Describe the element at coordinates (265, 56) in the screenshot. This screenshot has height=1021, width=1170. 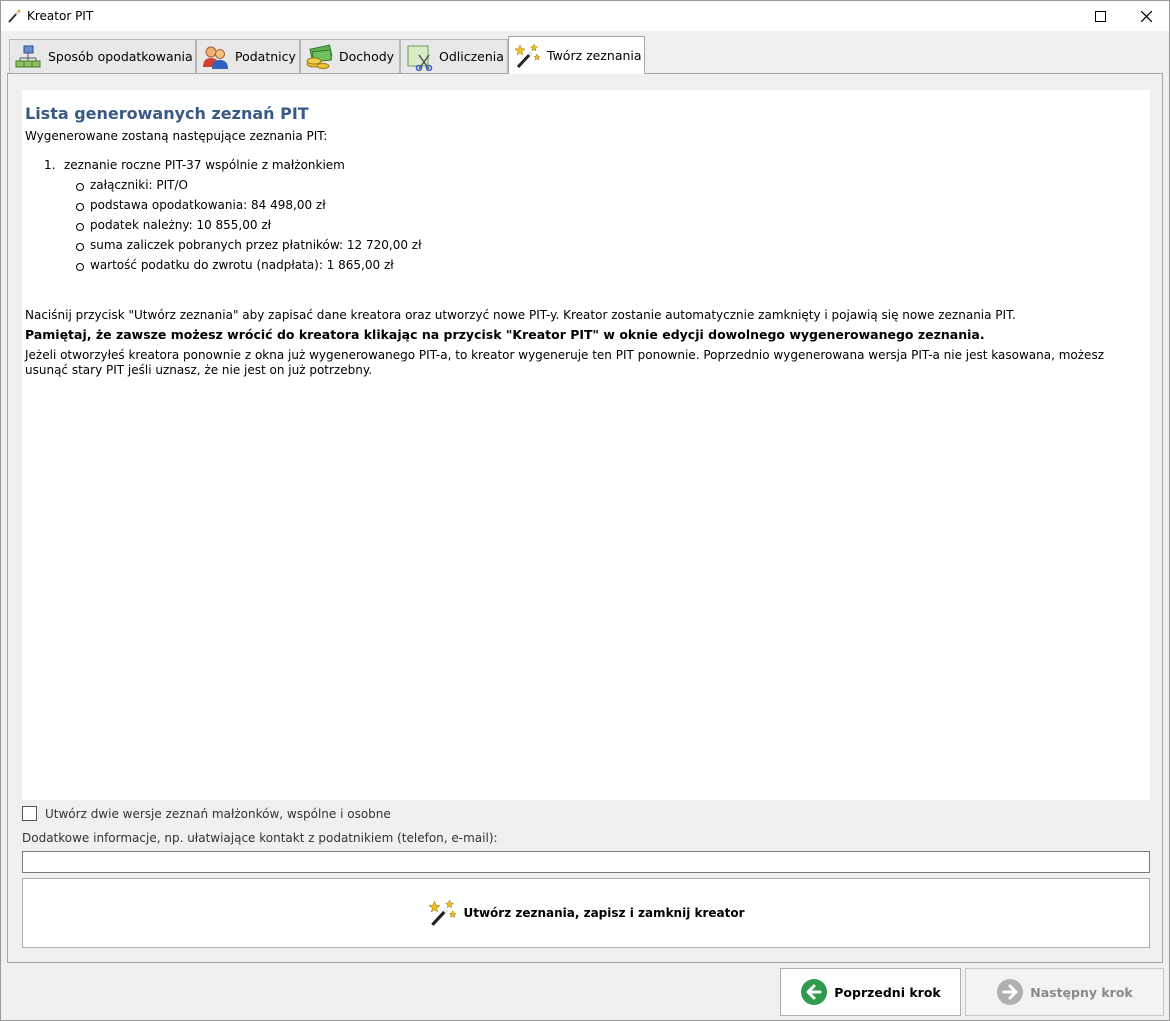
I see `tab-label: Podatnicy` at that location.